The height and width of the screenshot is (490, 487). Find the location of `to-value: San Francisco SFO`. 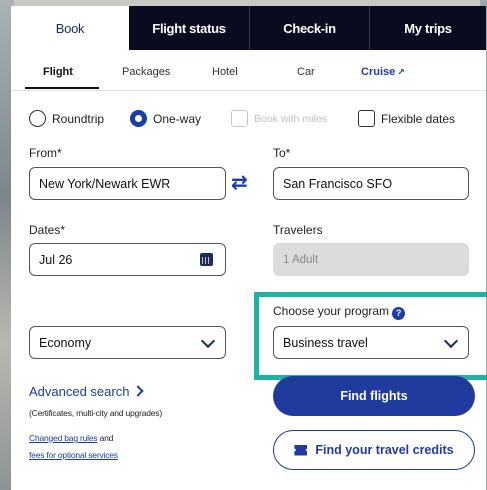

to-value: San Francisco SFO is located at coordinates (338, 183).